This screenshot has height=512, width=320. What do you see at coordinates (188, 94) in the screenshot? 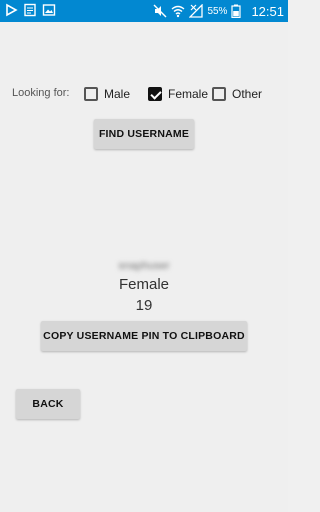
I see `female-checkbox-label: Female` at bounding box center [188, 94].